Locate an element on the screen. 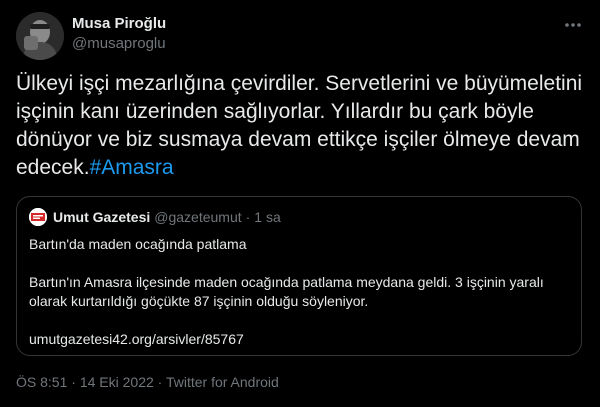  author-handle: @musaproglu is located at coordinates (119, 44).